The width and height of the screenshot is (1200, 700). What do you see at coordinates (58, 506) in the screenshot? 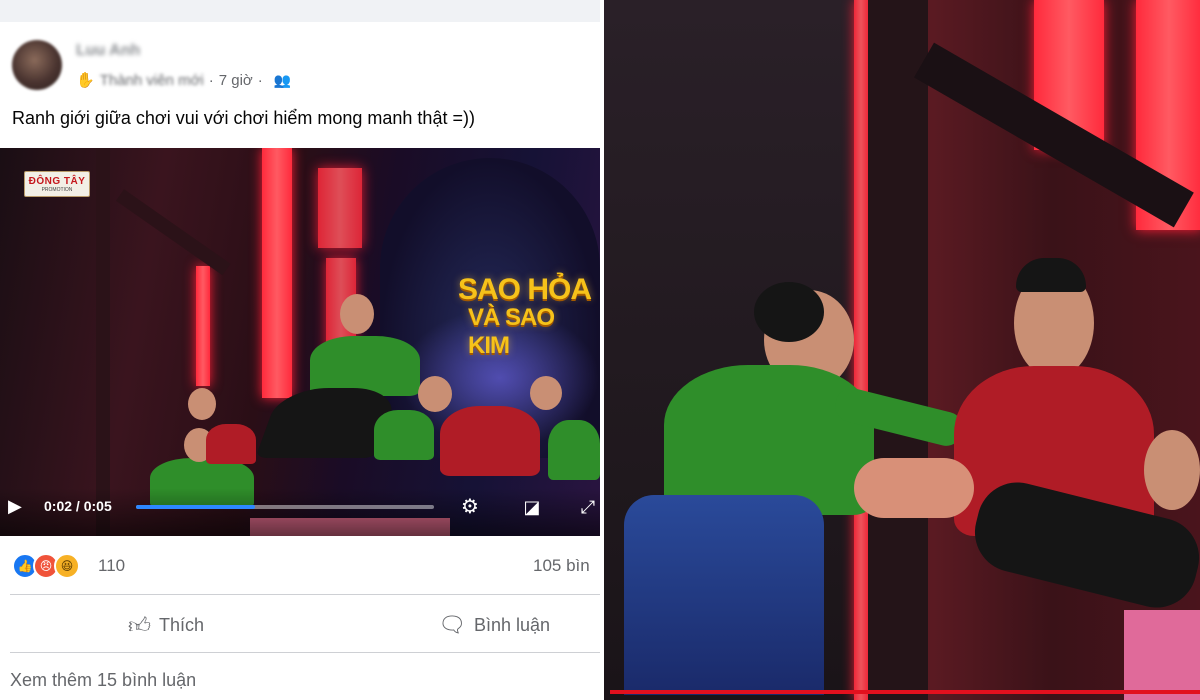
I see `current-time: 0:02` at bounding box center [58, 506].